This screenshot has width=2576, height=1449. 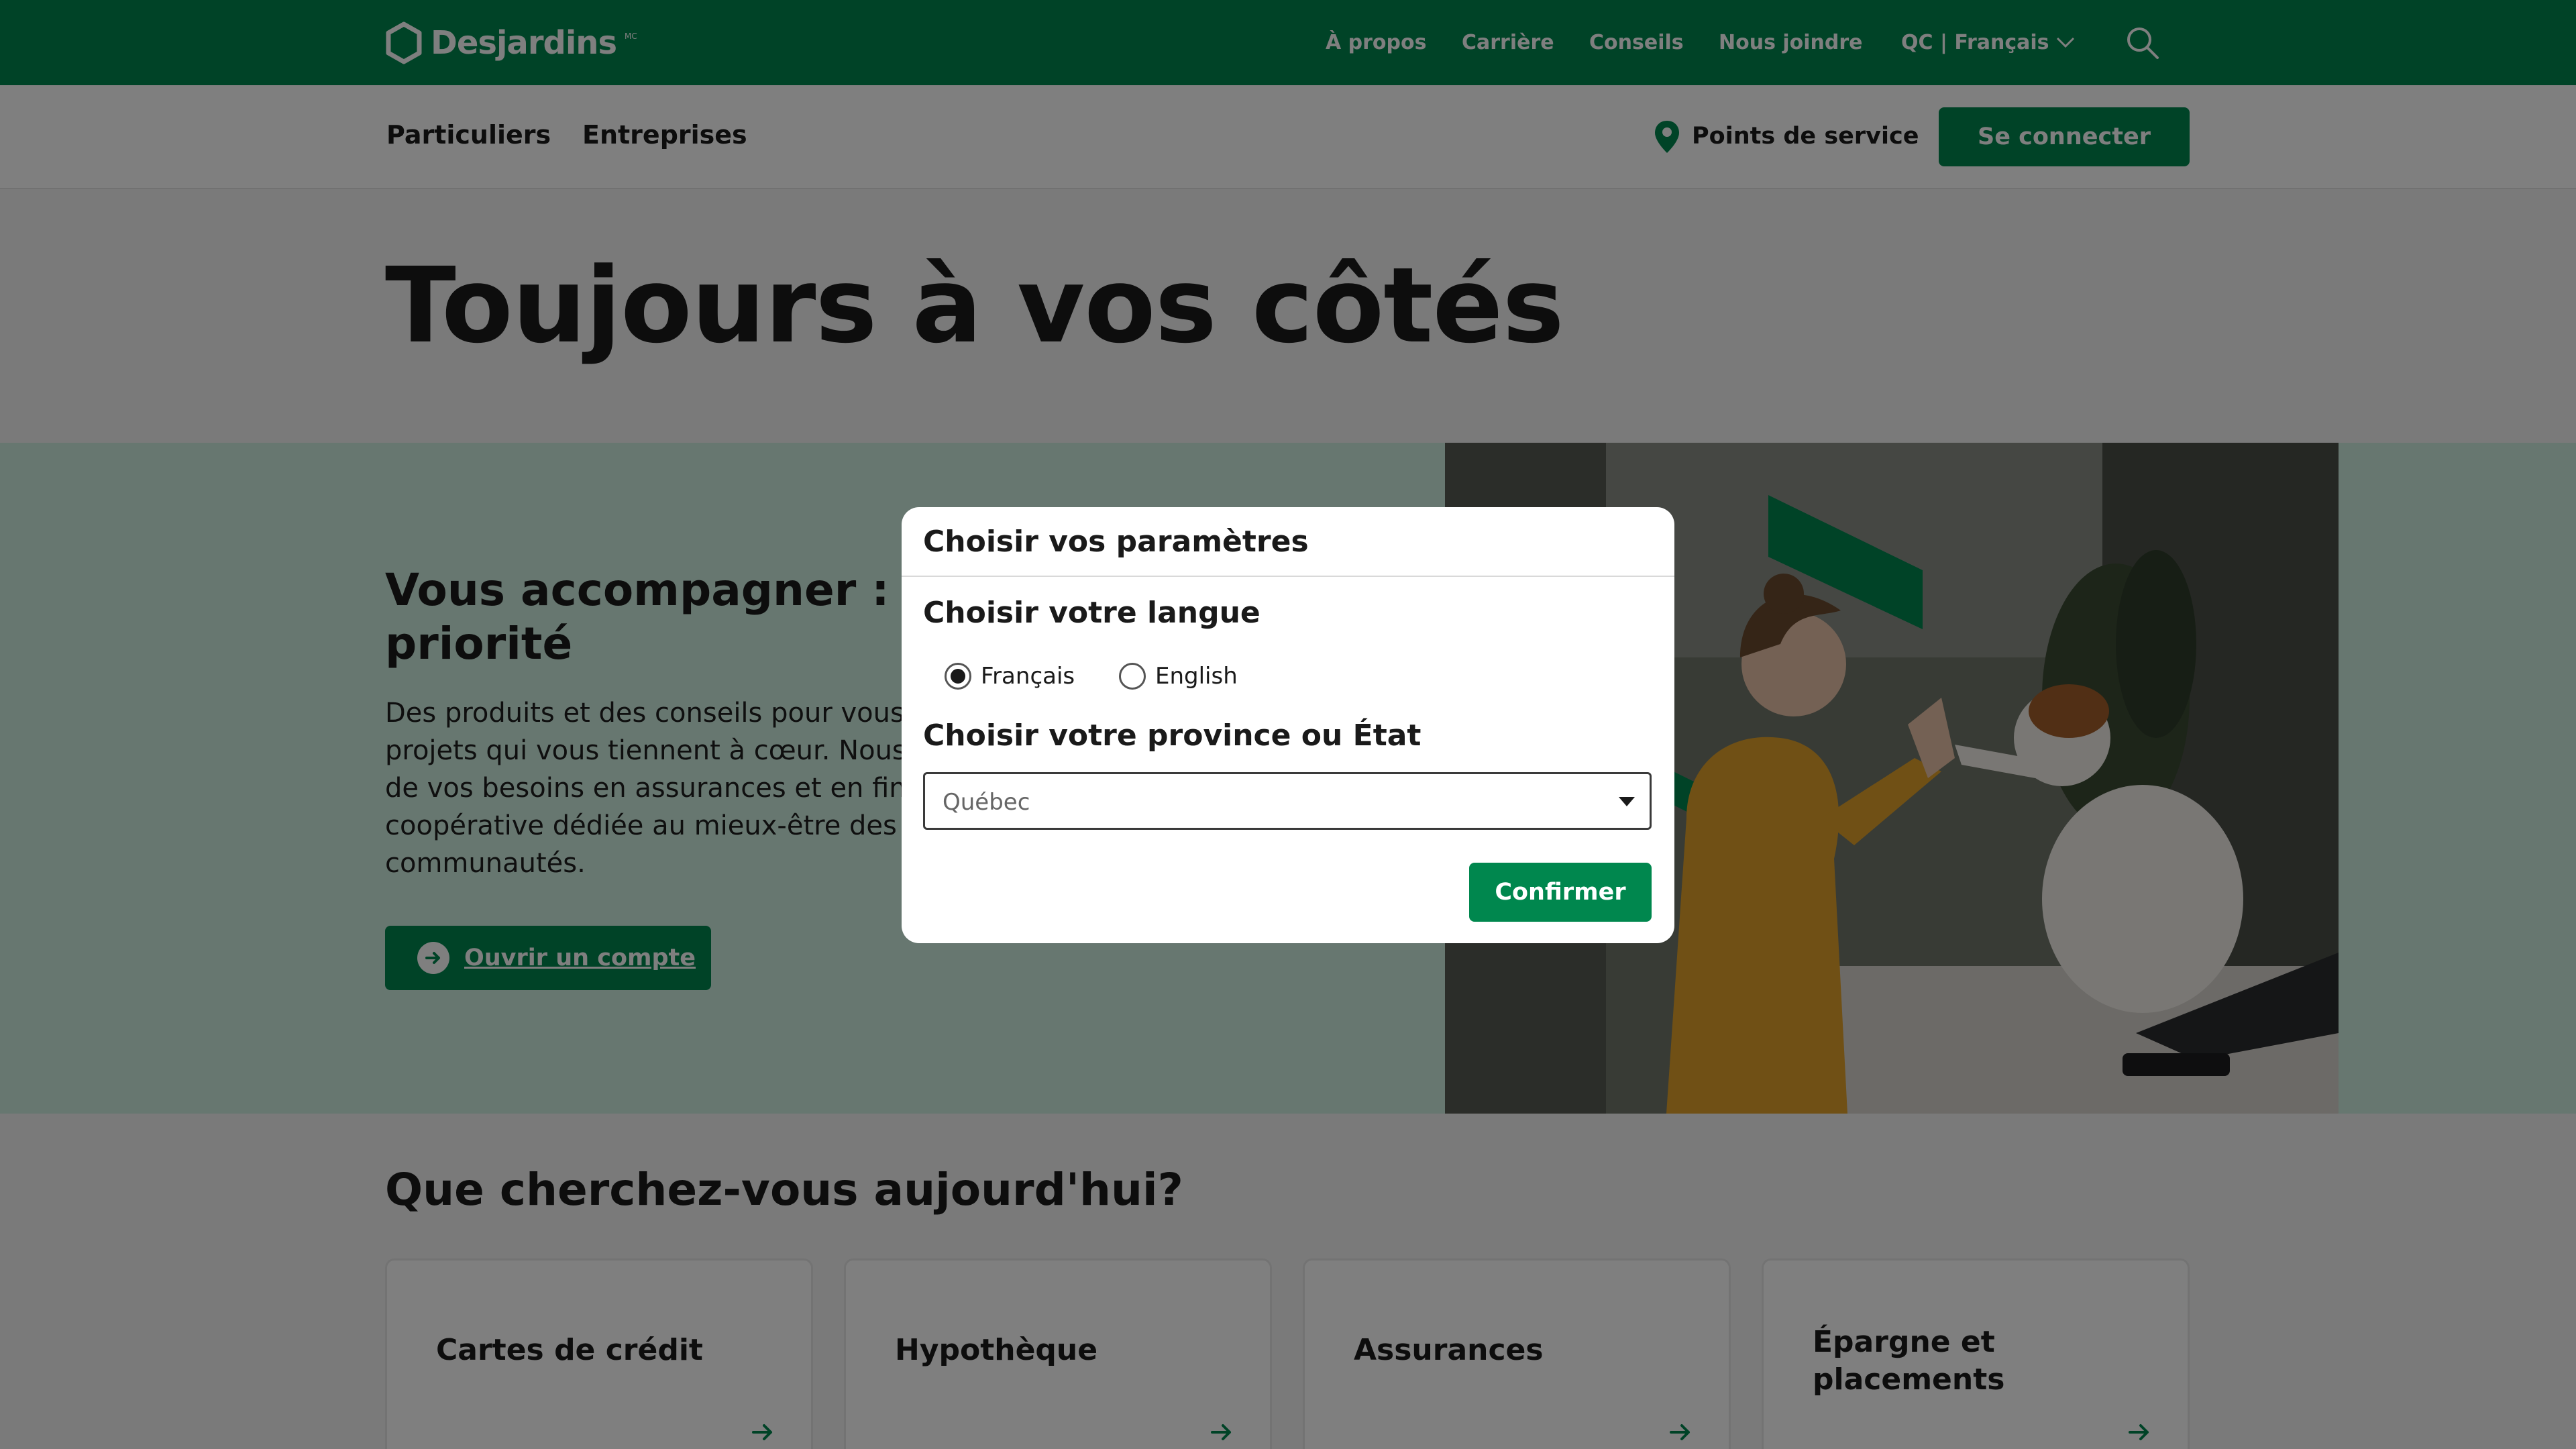 What do you see at coordinates (1172, 735) in the screenshot?
I see `province-title: Choisir votre province ou État` at bounding box center [1172, 735].